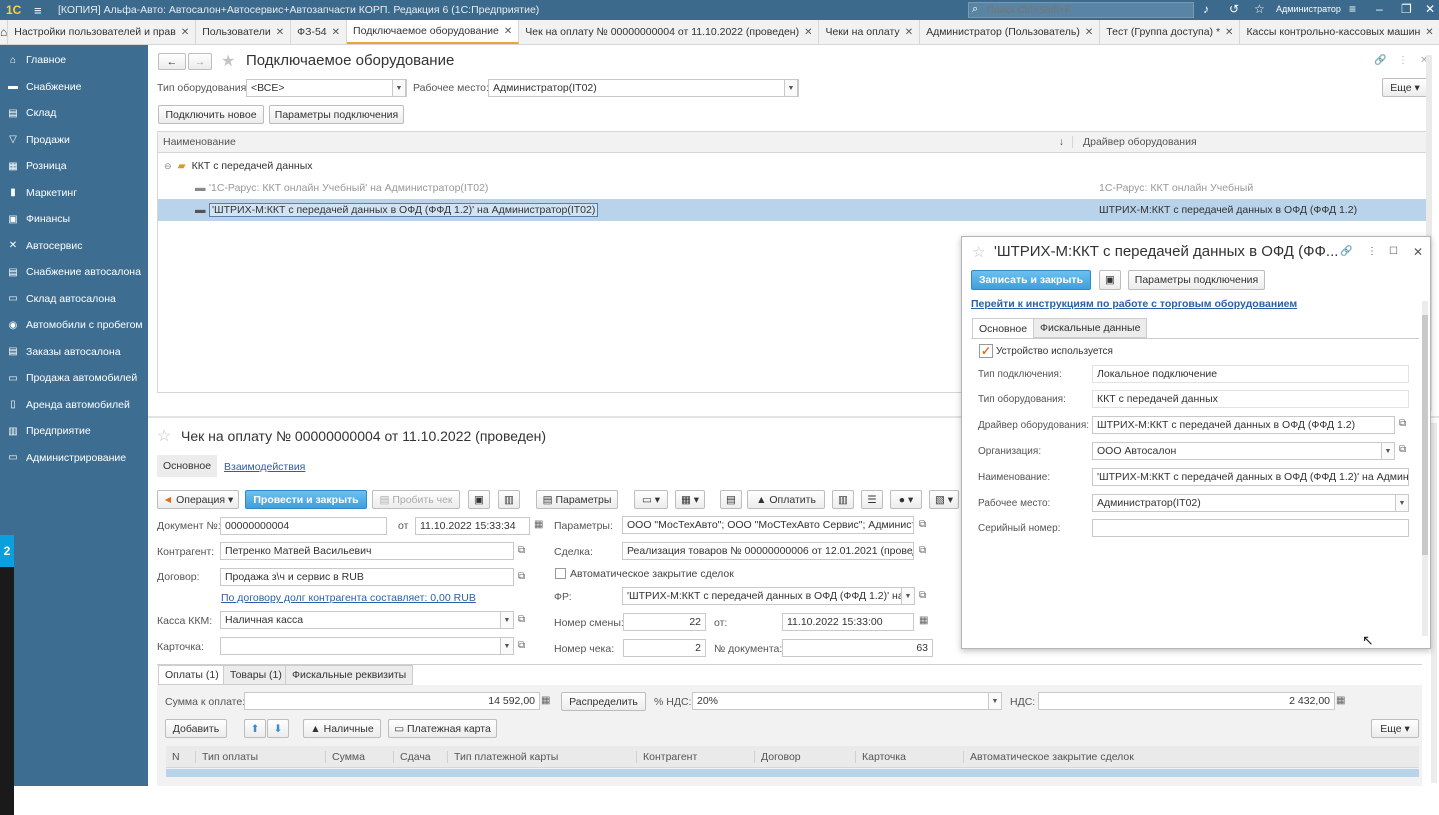  I want to click on col-contract: Договор, so click(805, 756).